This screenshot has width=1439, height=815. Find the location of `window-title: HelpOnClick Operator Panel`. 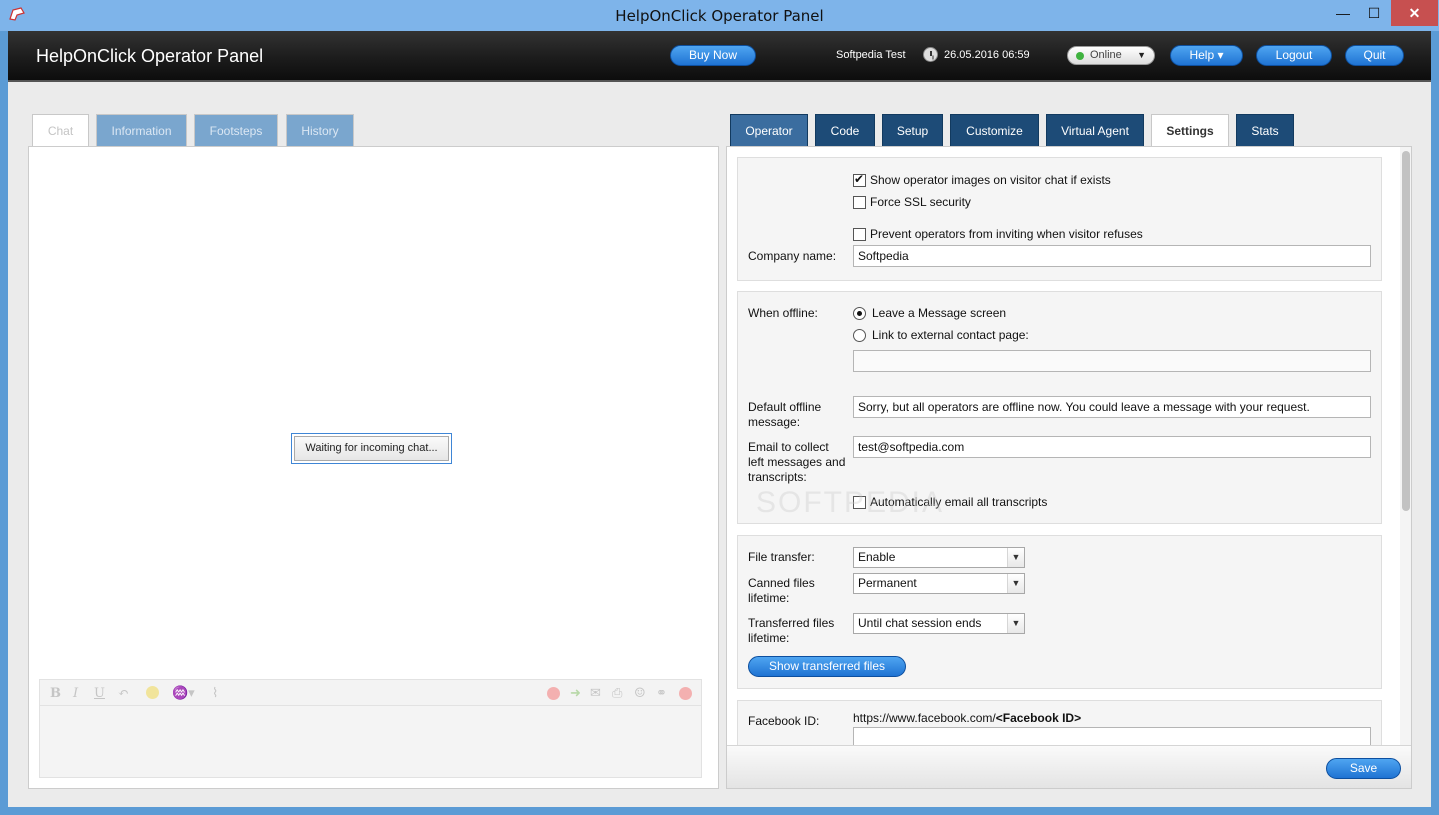

window-title: HelpOnClick Operator Panel is located at coordinates (719, 16).